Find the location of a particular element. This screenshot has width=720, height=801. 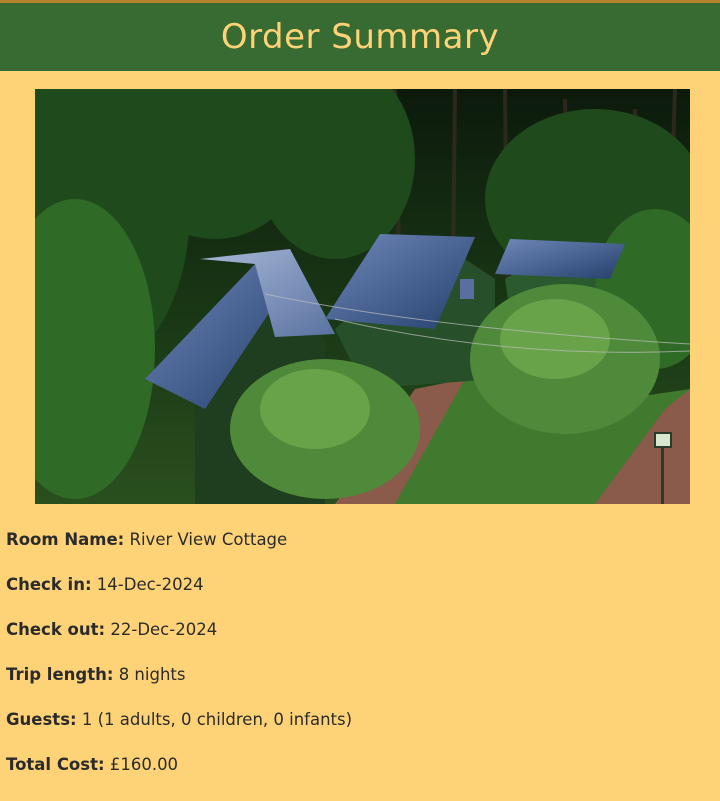

check-out-row: Check out: 22-Dec-2024 is located at coordinates (179, 640).